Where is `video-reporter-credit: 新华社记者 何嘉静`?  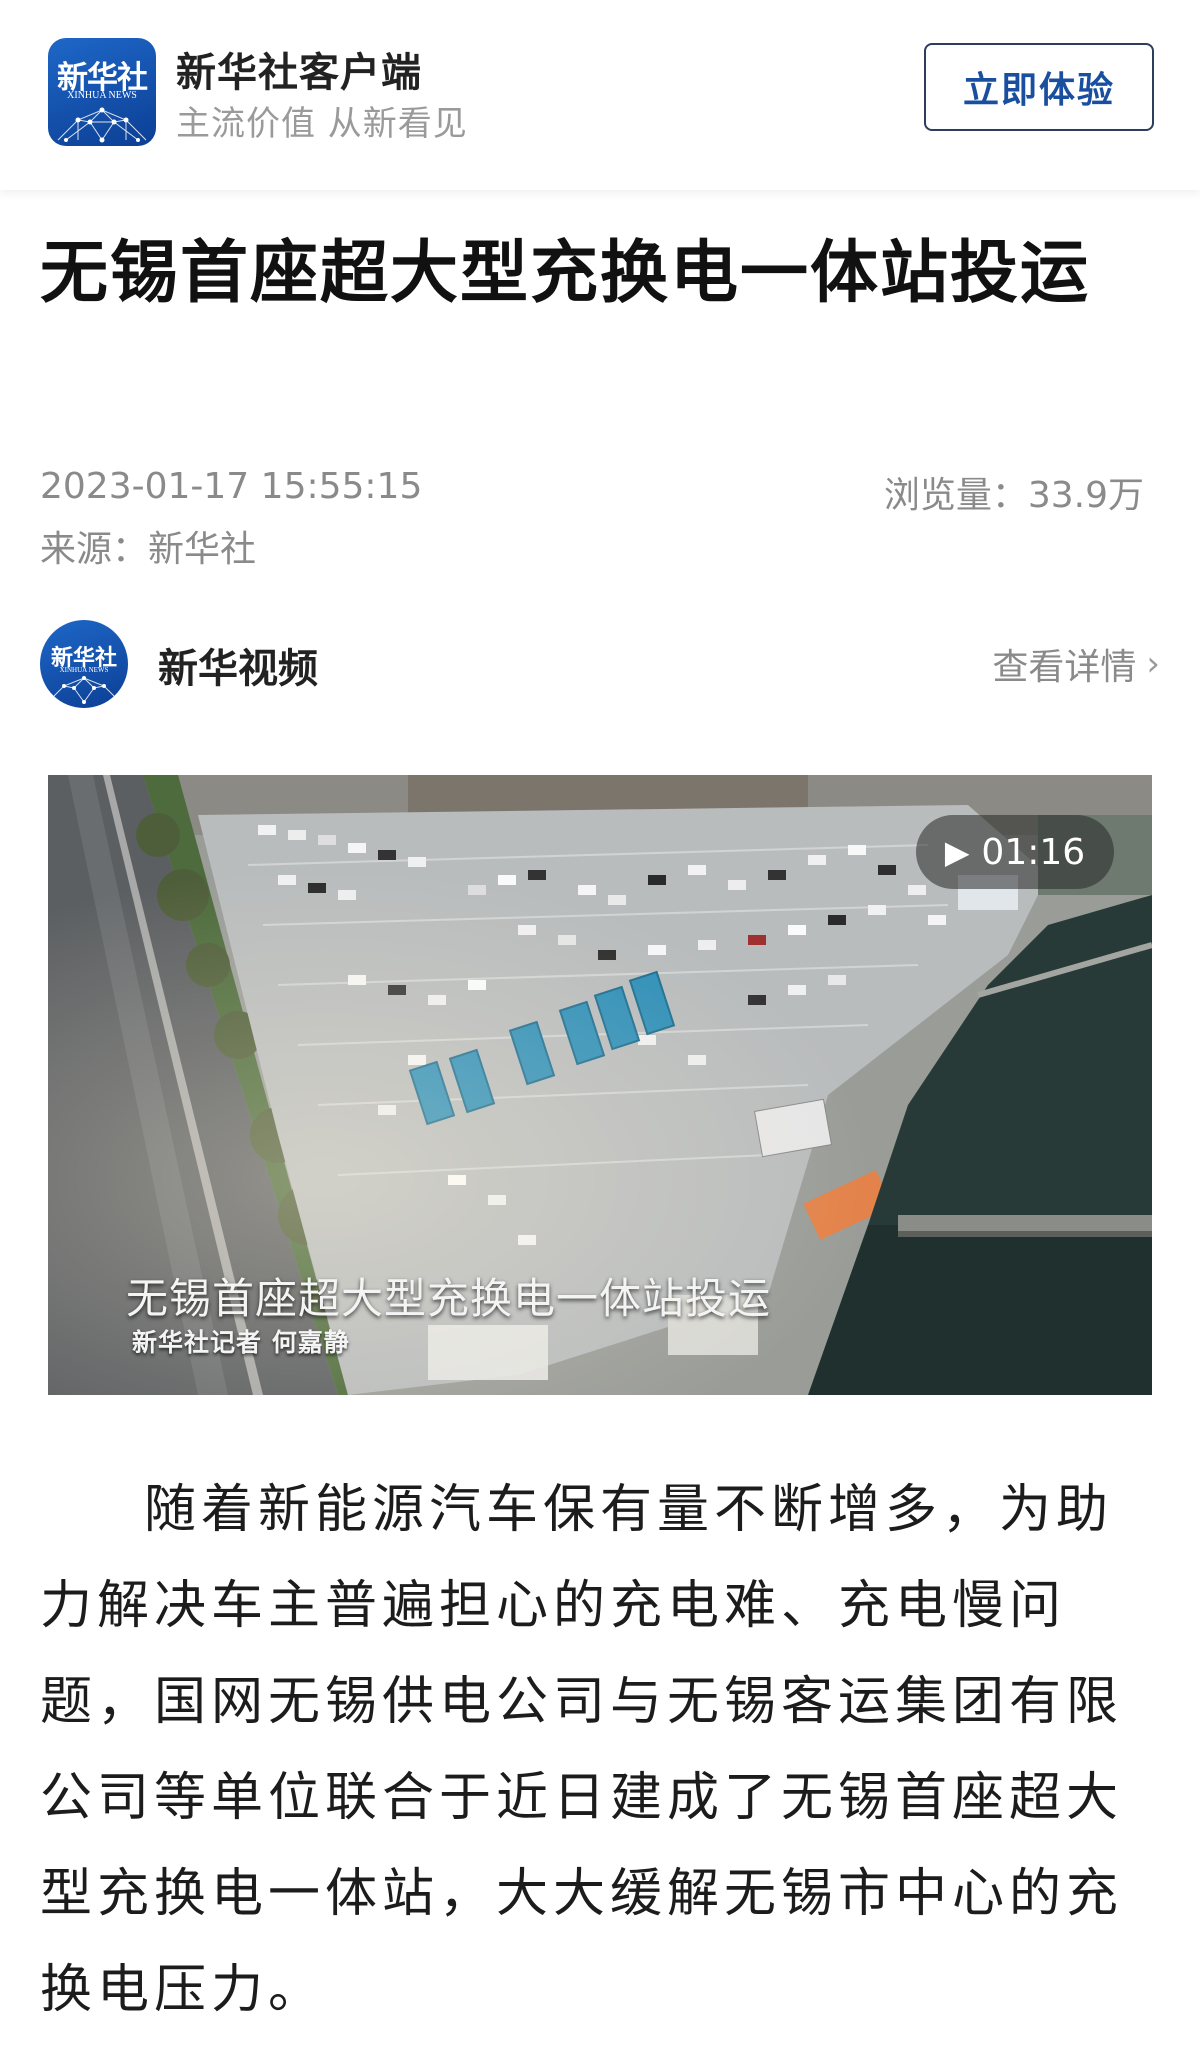
video-reporter-credit: 新华社记者 何嘉静 is located at coordinates (241, 1342).